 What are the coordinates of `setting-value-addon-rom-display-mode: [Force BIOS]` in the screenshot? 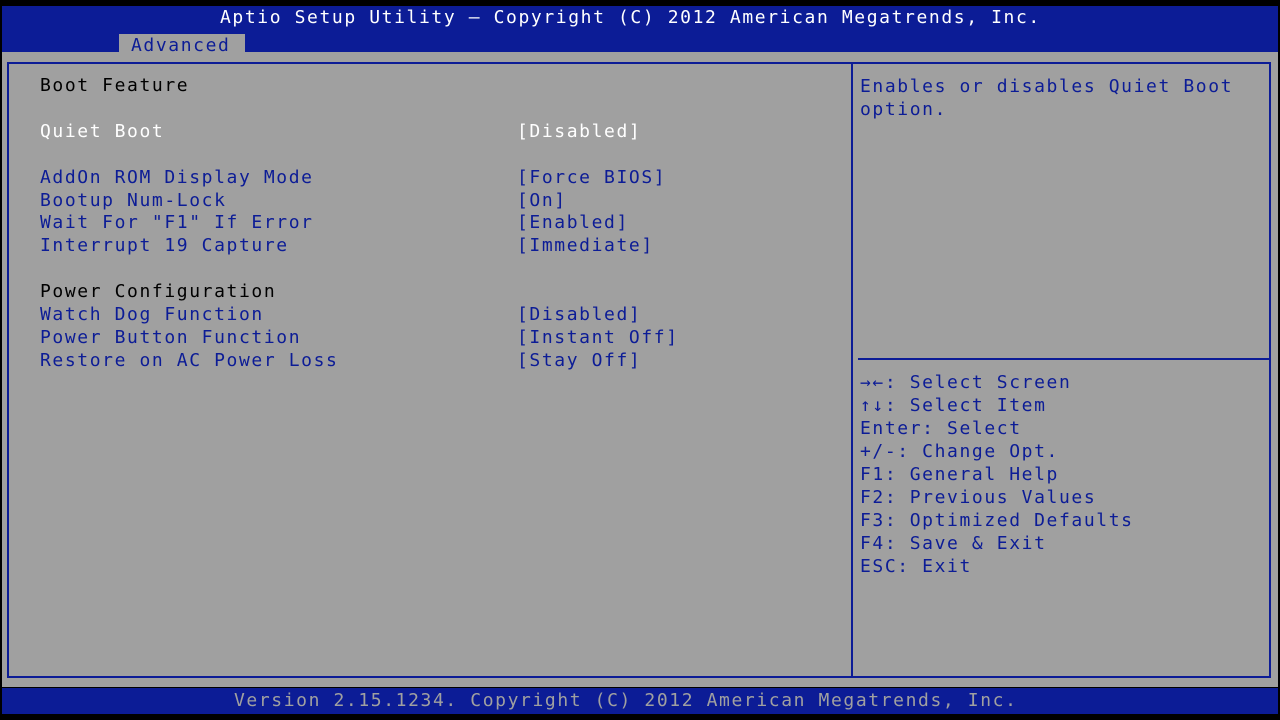 It's located at (591, 178).